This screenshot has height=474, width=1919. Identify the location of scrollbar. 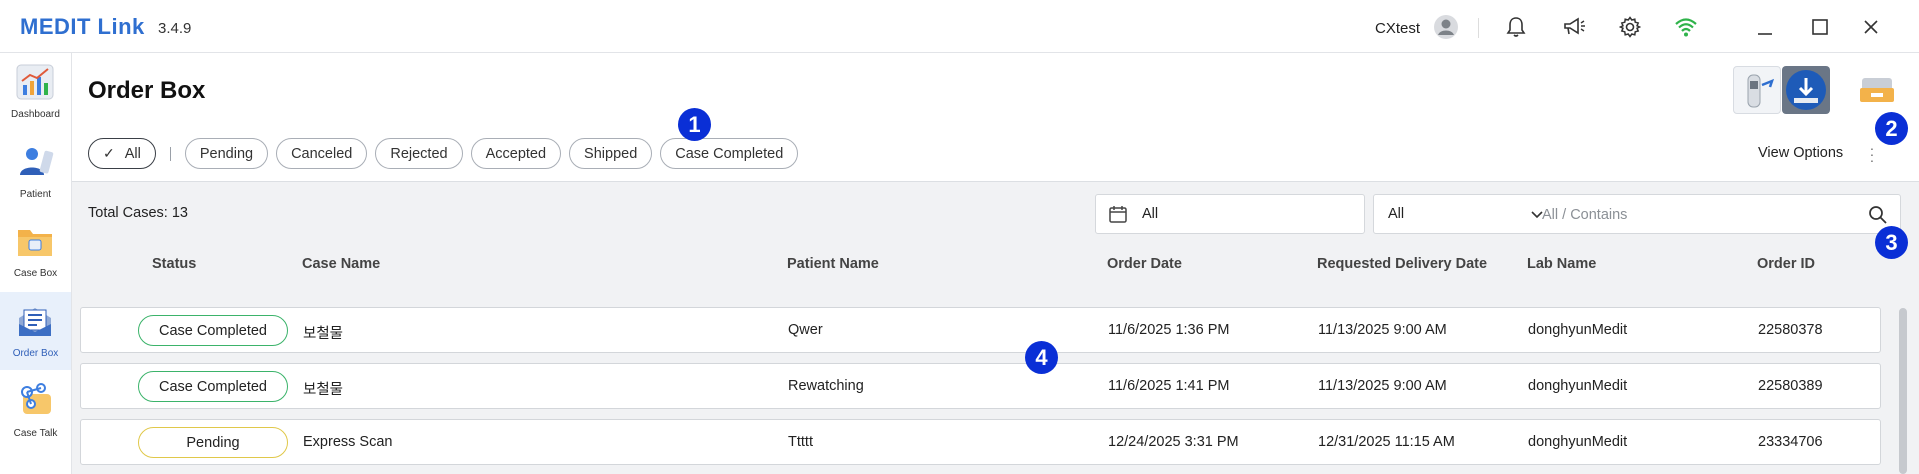
(1903, 391).